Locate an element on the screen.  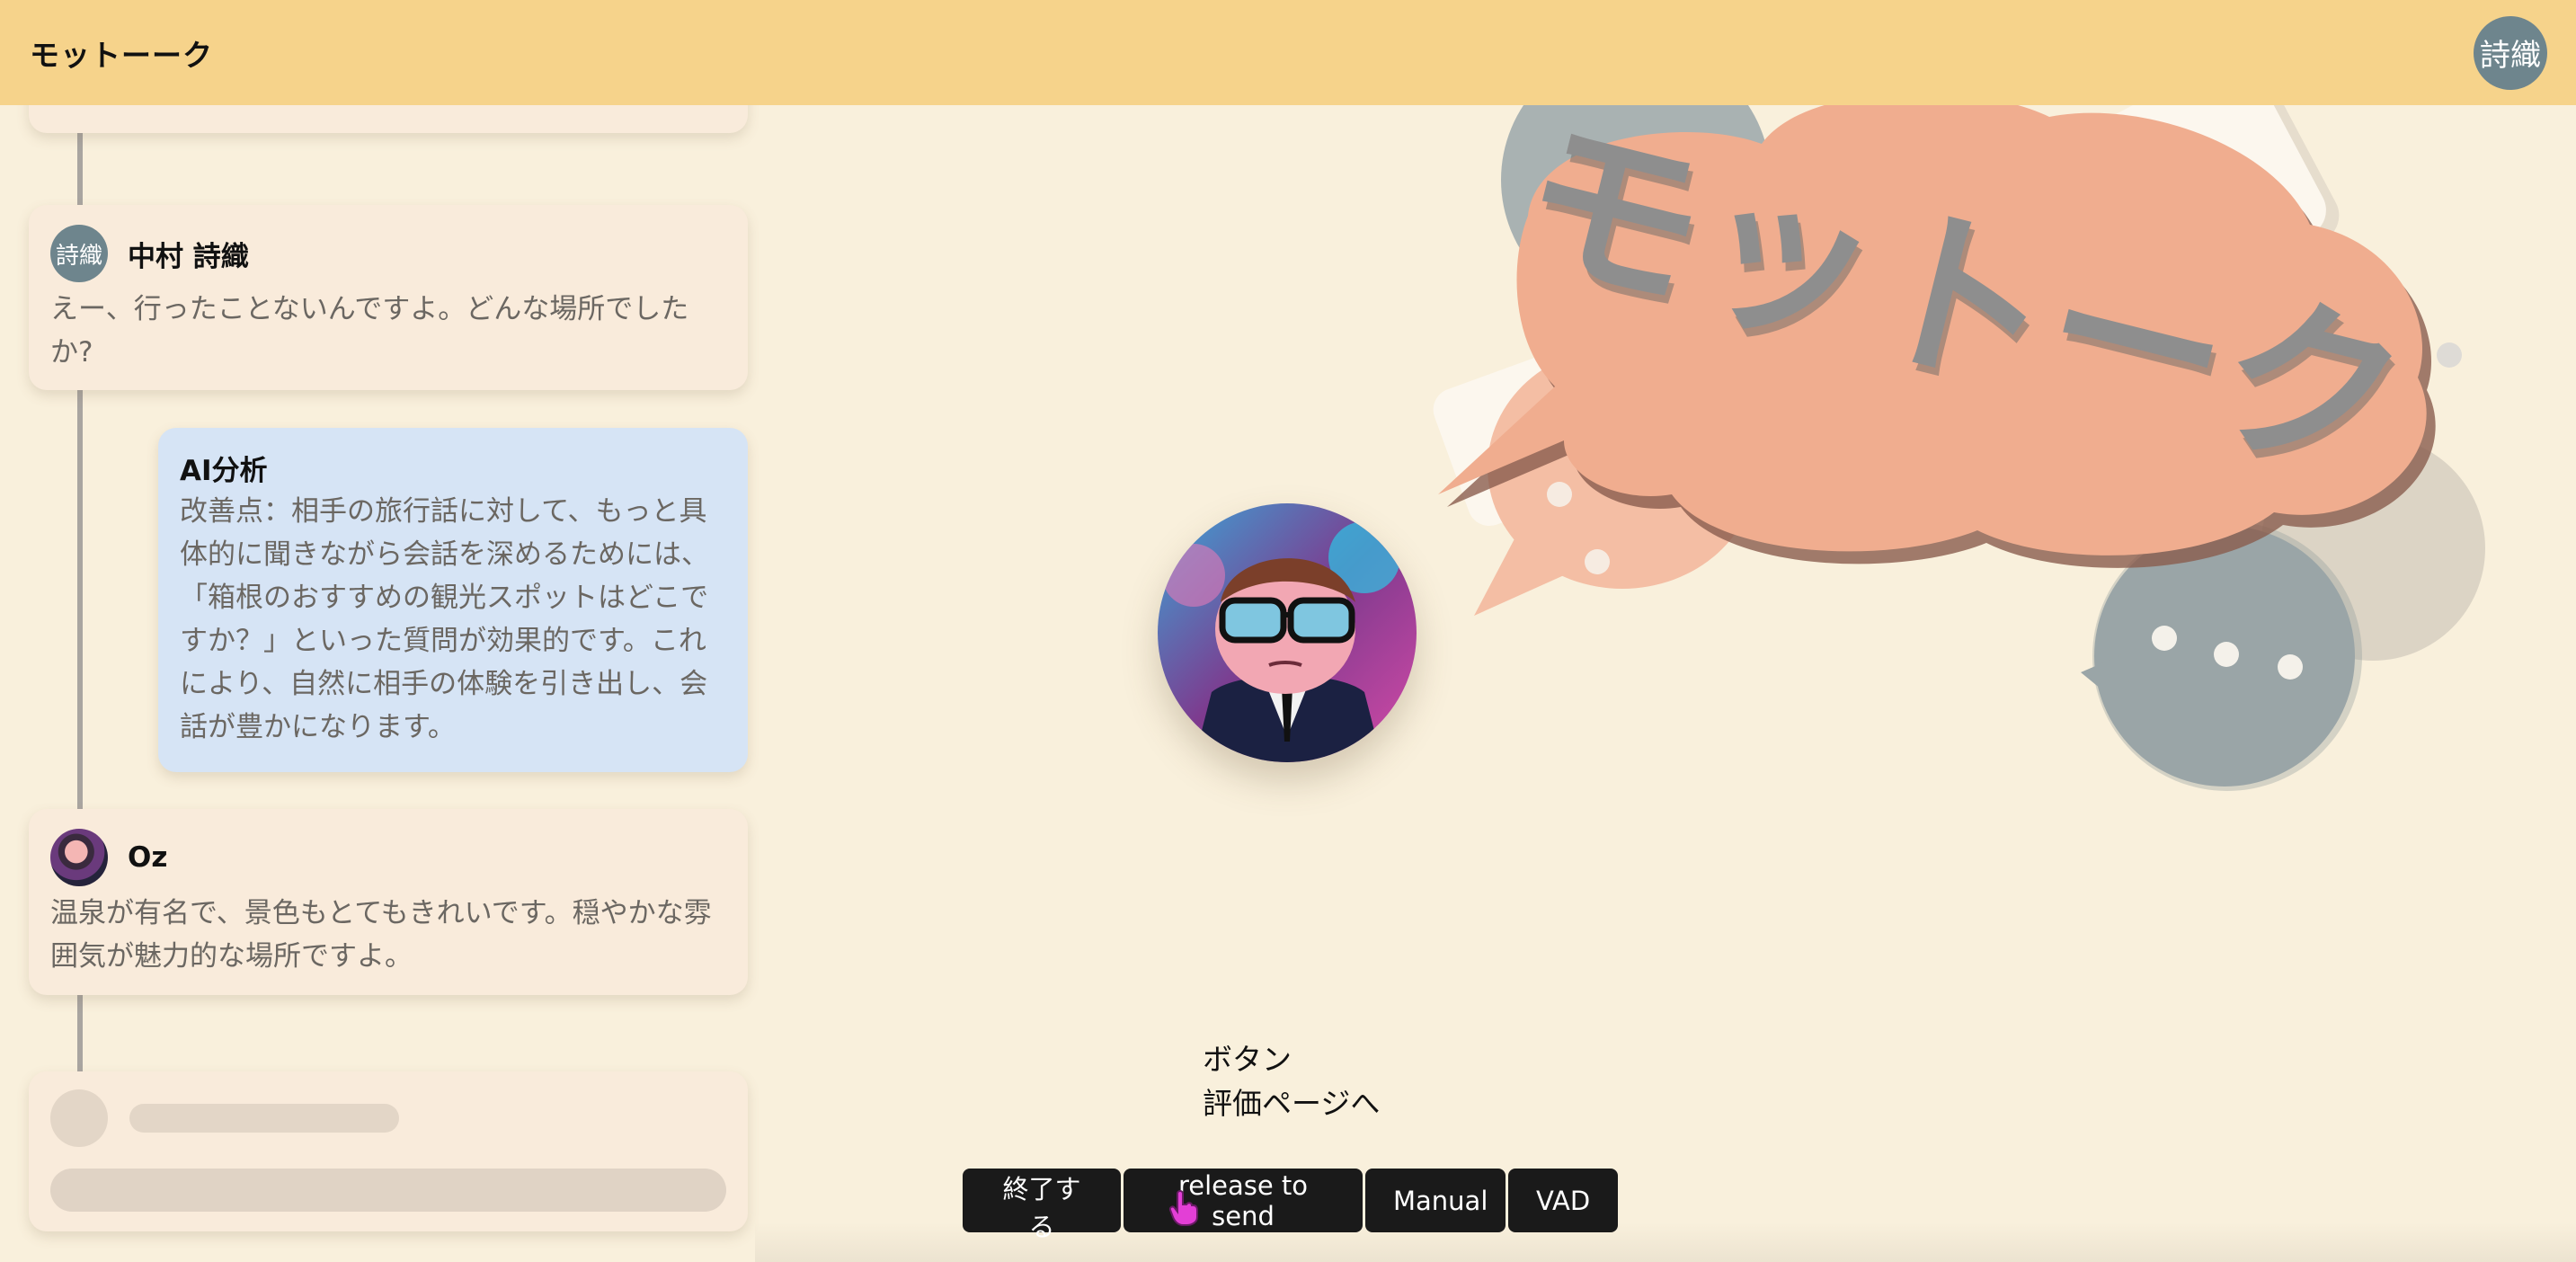
loading-message-skeleton is located at coordinates (388, 1151).